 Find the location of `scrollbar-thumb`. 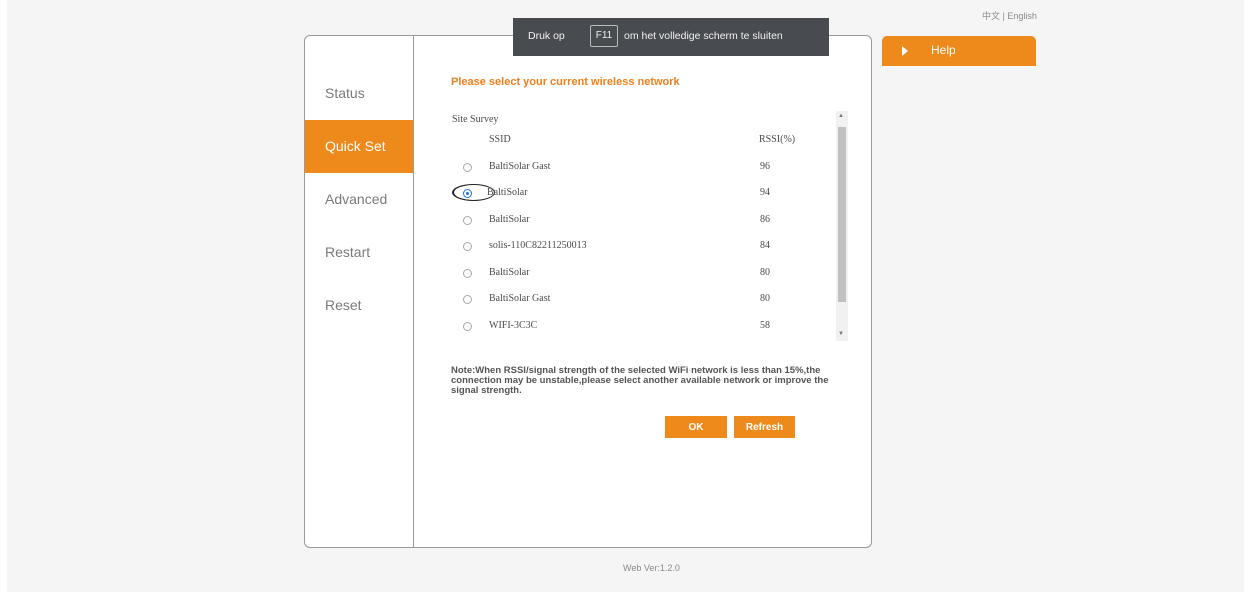

scrollbar-thumb is located at coordinates (842, 214).